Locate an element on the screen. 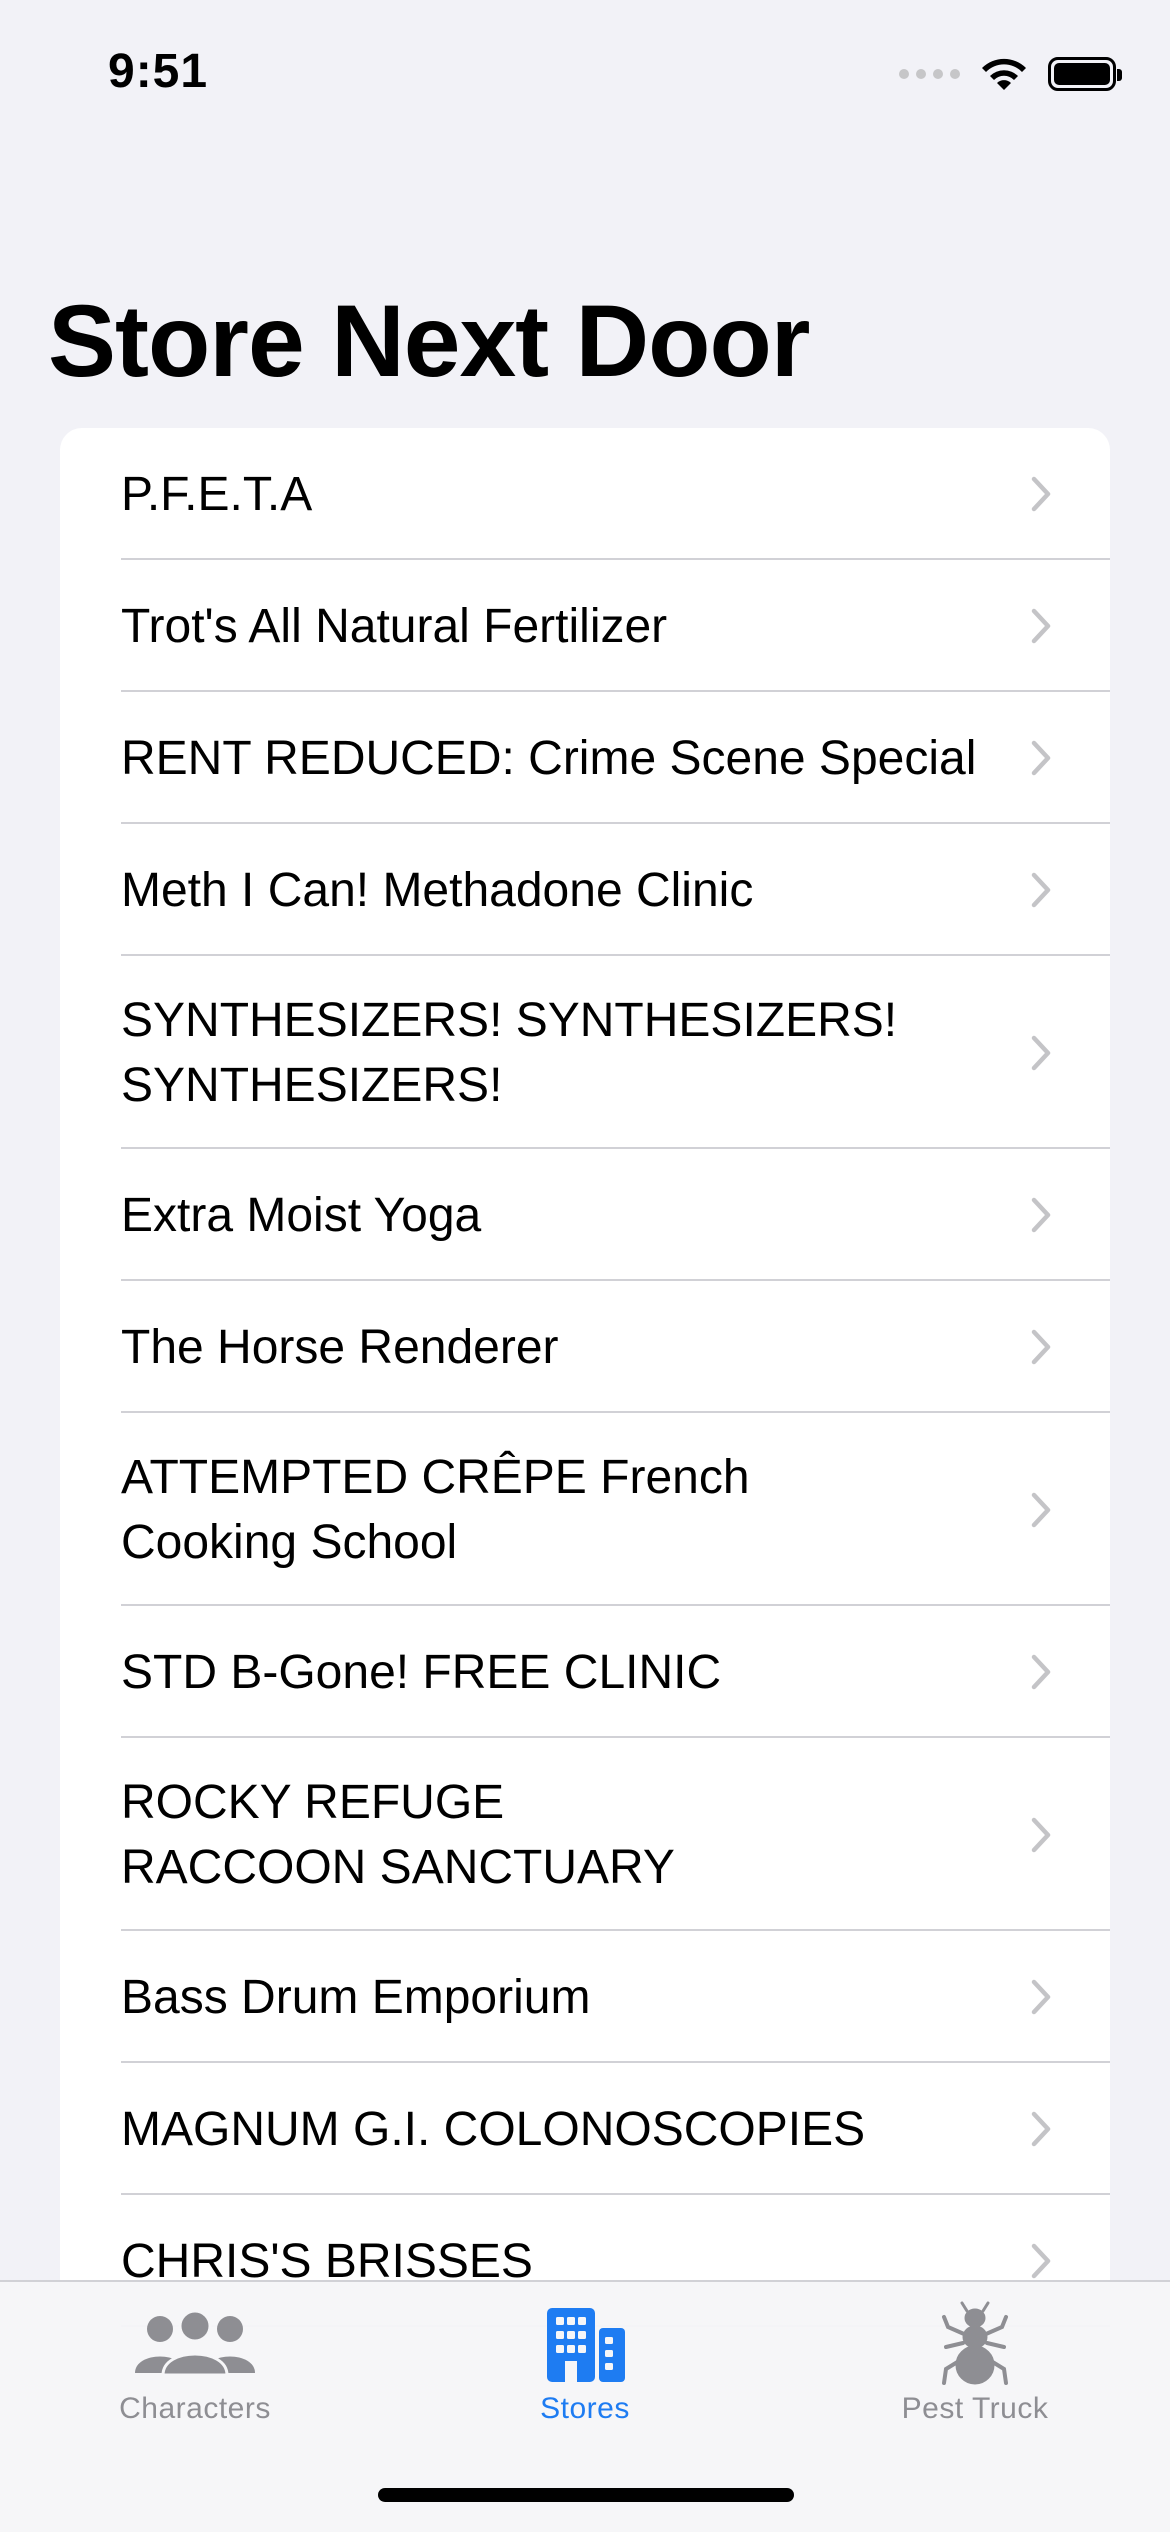 This screenshot has height=2532, width=1170. store-name-line: Bass Drum Emporium is located at coordinates (356, 1997).